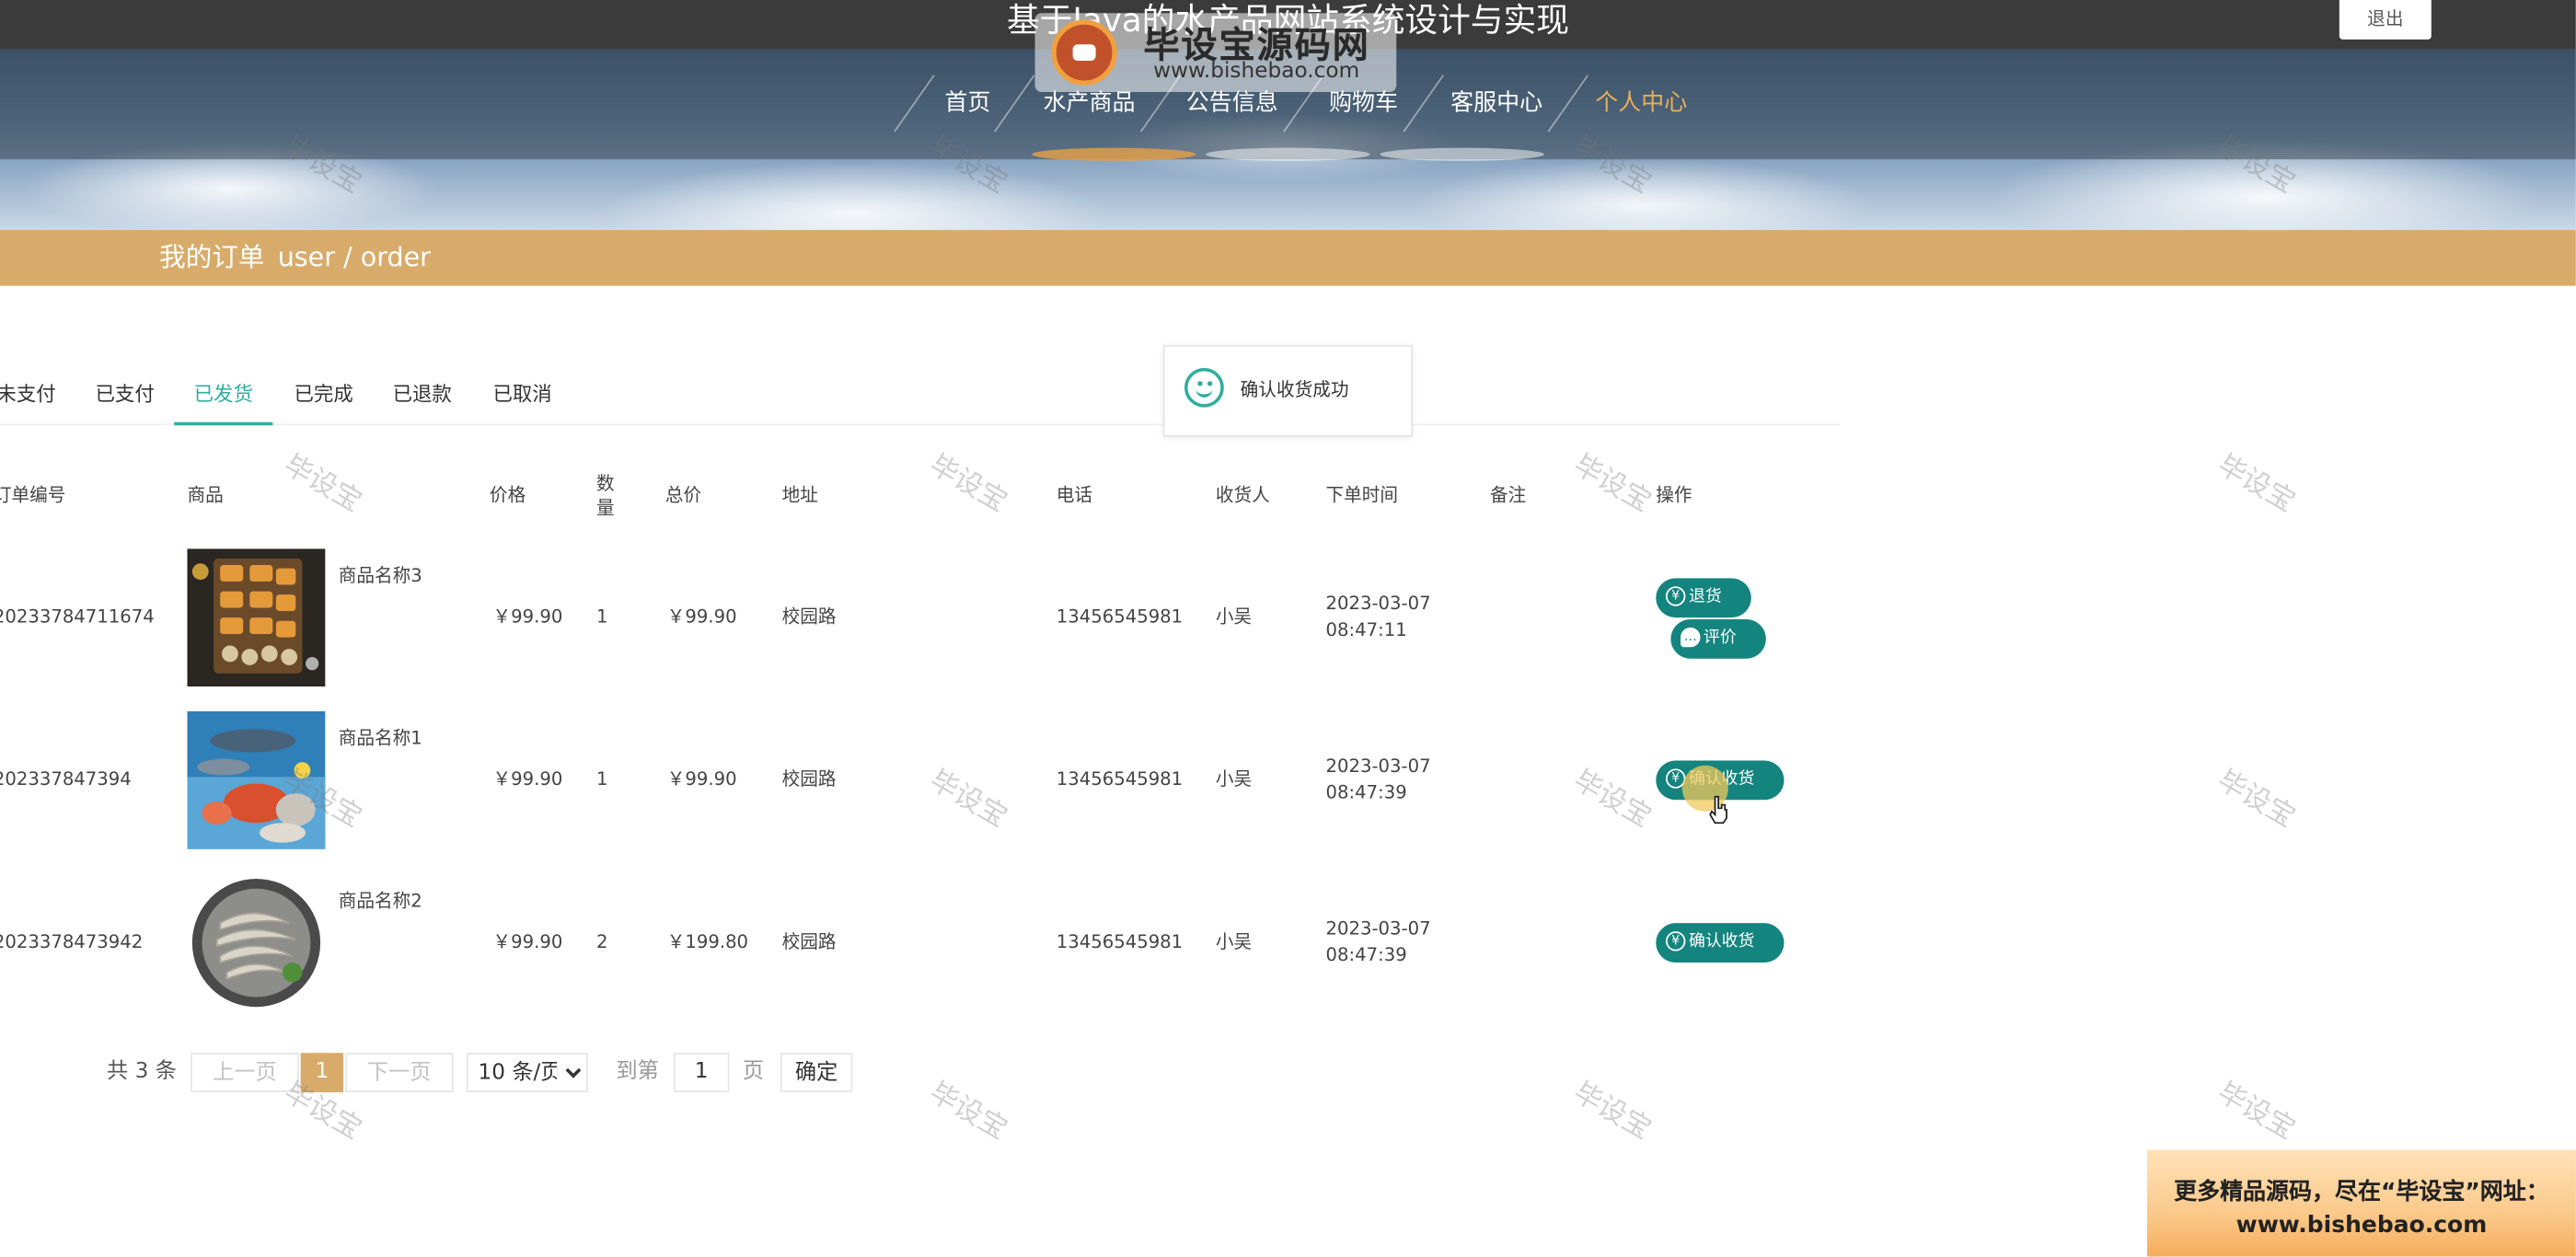 The width and height of the screenshot is (2576, 1257). I want to click on watermark-logo-icon, so click(1084, 52).